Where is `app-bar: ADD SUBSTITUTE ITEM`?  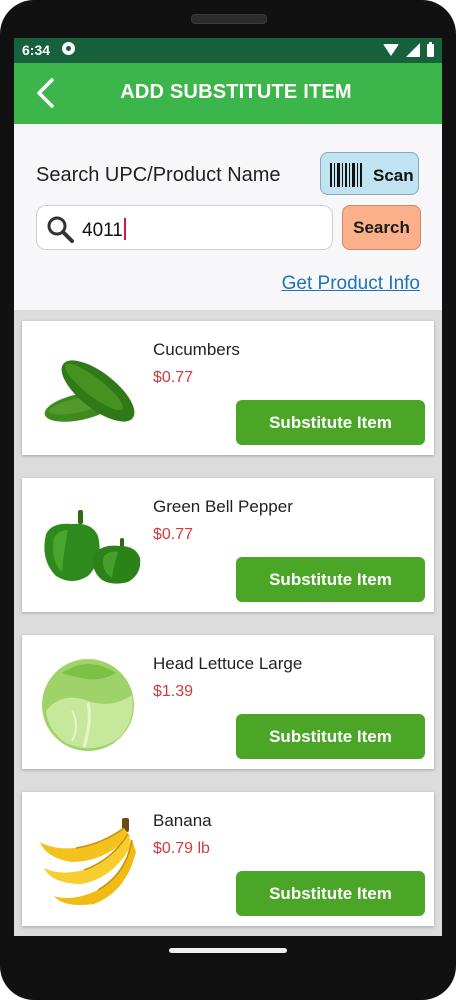
app-bar: ADD SUBSTITUTE ITEM is located at coordinates (228, 93).